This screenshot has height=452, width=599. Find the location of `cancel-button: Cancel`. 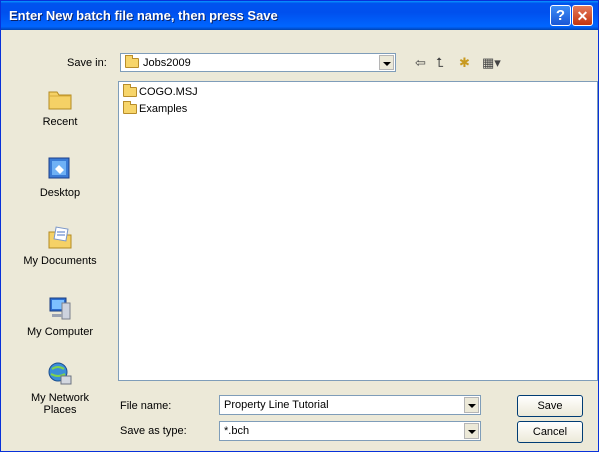

cancel-button: Cancel is located at coordinates (550, 432).